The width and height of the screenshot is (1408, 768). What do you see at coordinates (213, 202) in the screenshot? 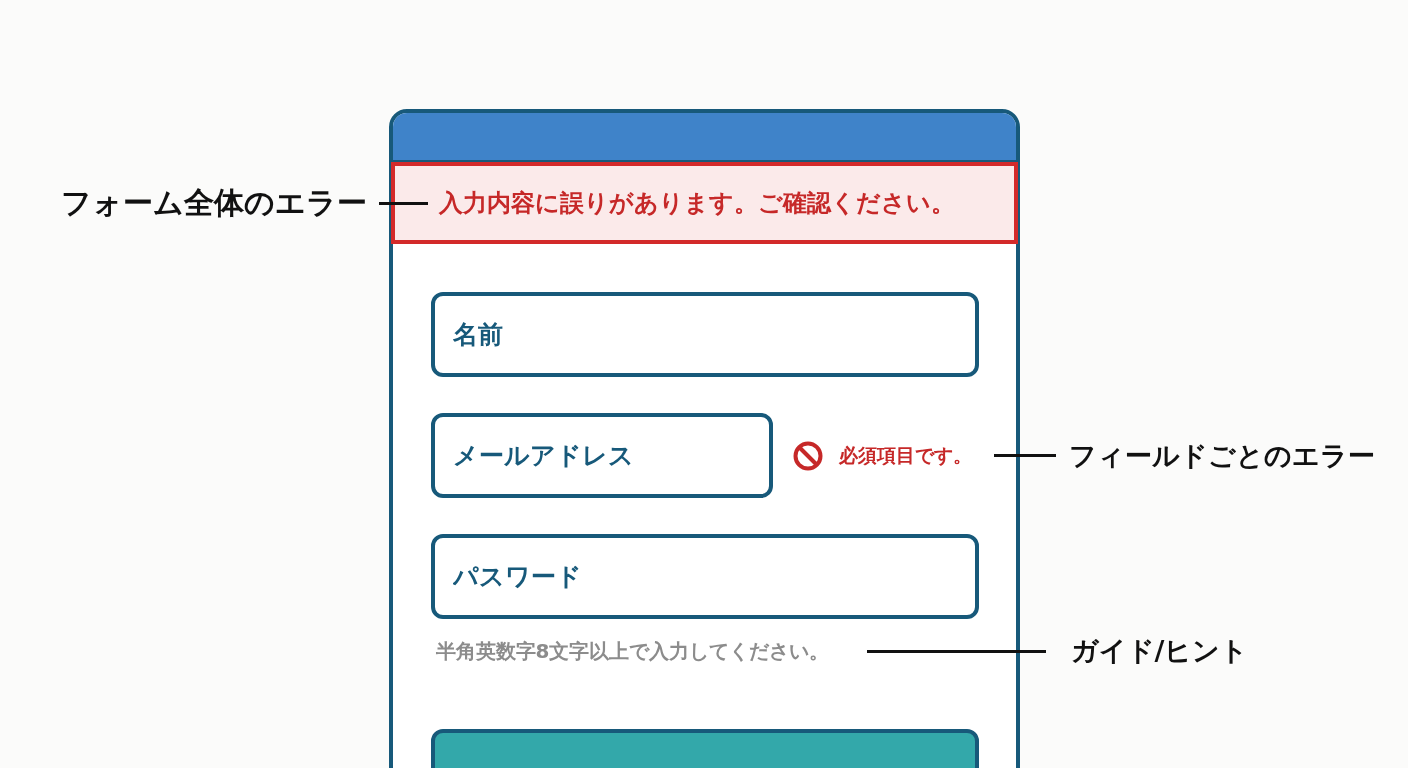
I see `annotation-label: フォーム全体のエラー` at bounding box center [213, 202].